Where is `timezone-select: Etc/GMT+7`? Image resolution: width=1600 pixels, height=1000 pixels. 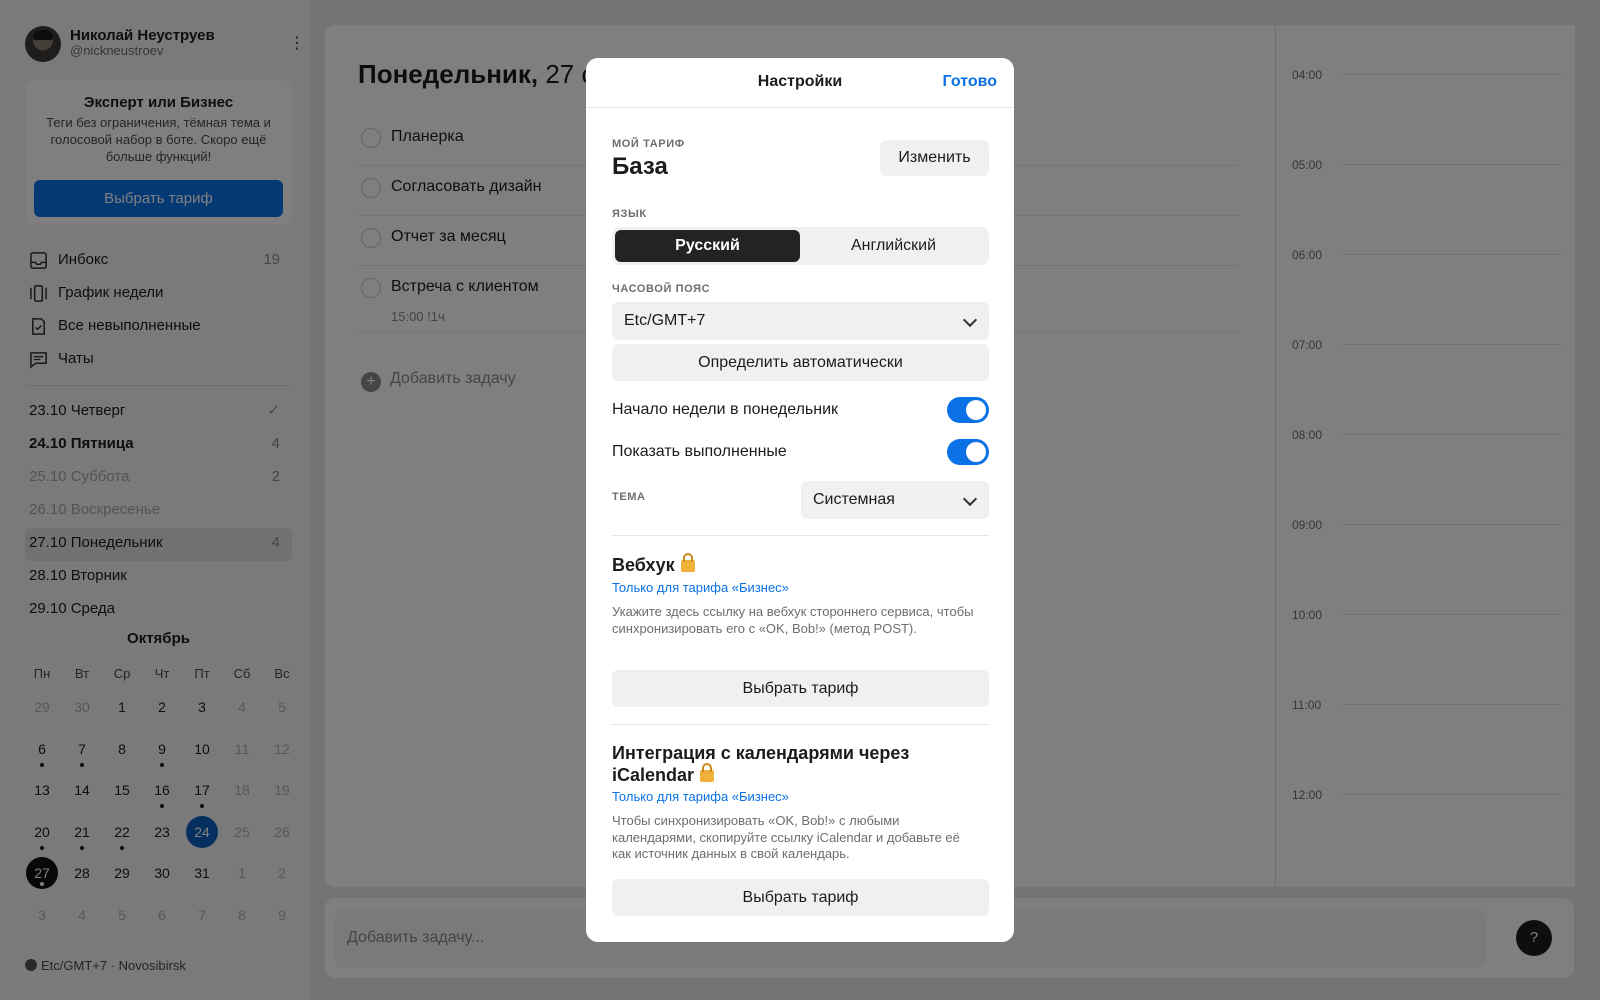
timezone-select: Etc/GMT+7 is located at coordinates (800, 321).